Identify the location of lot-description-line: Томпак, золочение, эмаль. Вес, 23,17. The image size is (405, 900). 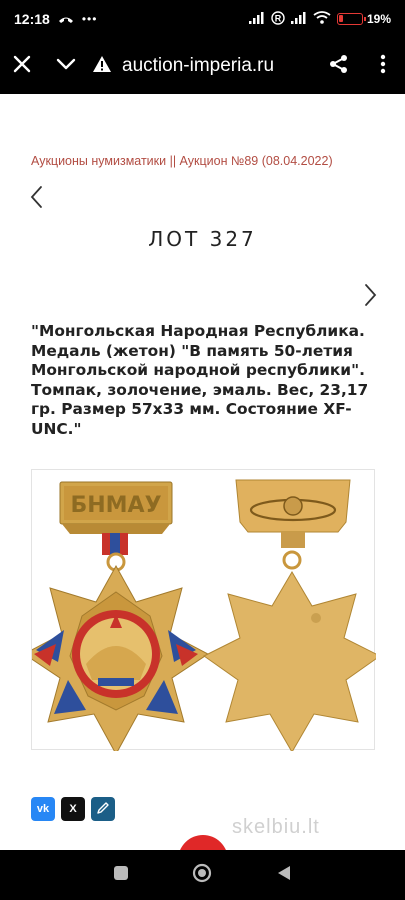
(200, 389).